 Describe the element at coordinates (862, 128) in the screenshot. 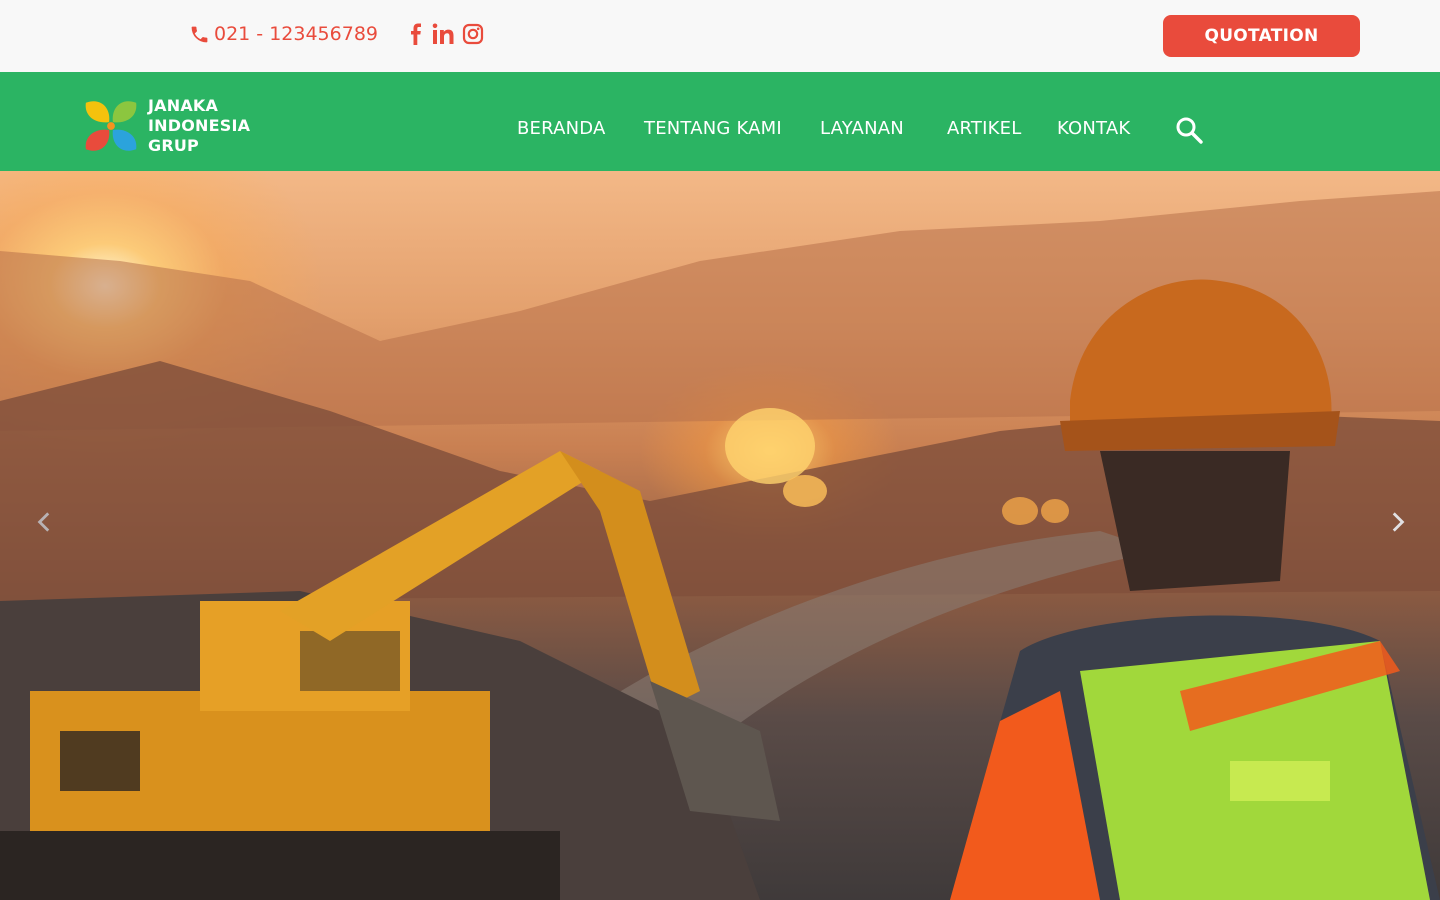

I see `nav-item-layanan: LAYANAN` at that location.